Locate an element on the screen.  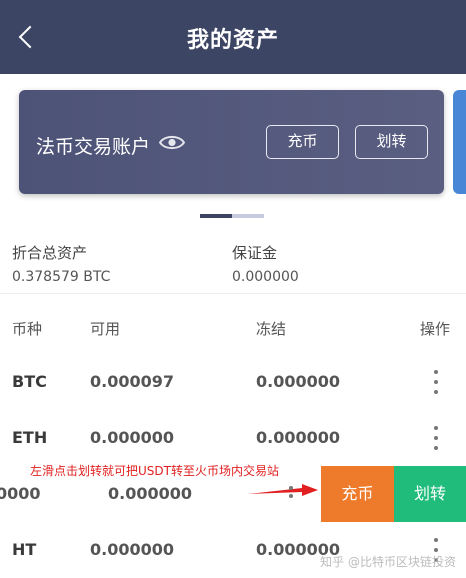
total-assets-label: 折合总资产 is located at coordinates (50, 253).